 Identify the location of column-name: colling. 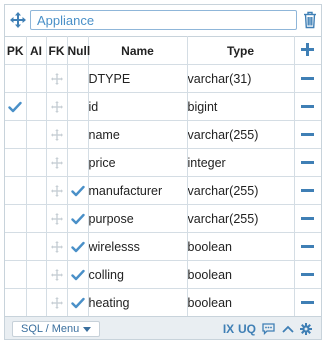
(137, 274).